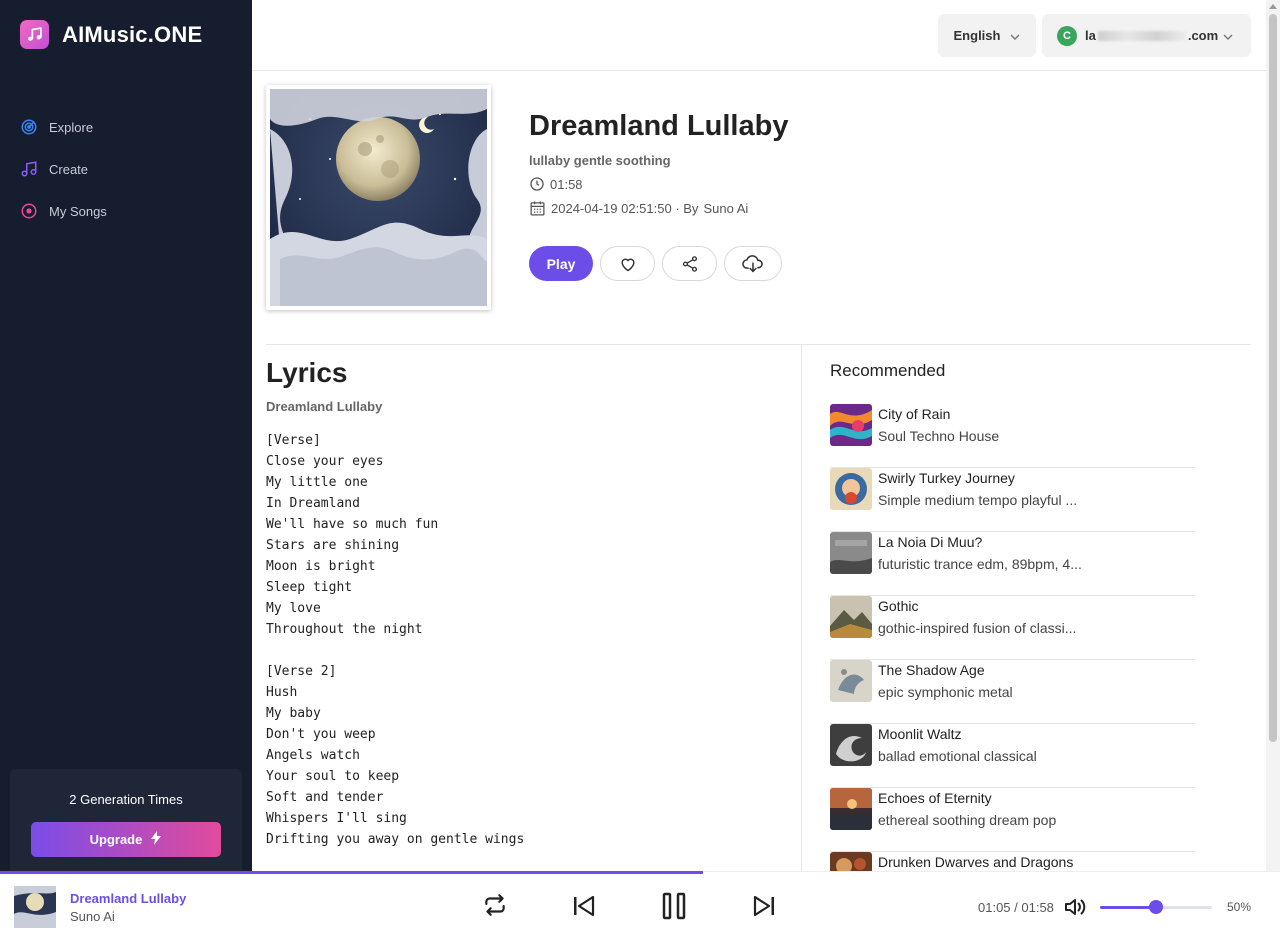 This screenshot has height=941, width=1280. I want to click on pause-icon, so click(674, 906).